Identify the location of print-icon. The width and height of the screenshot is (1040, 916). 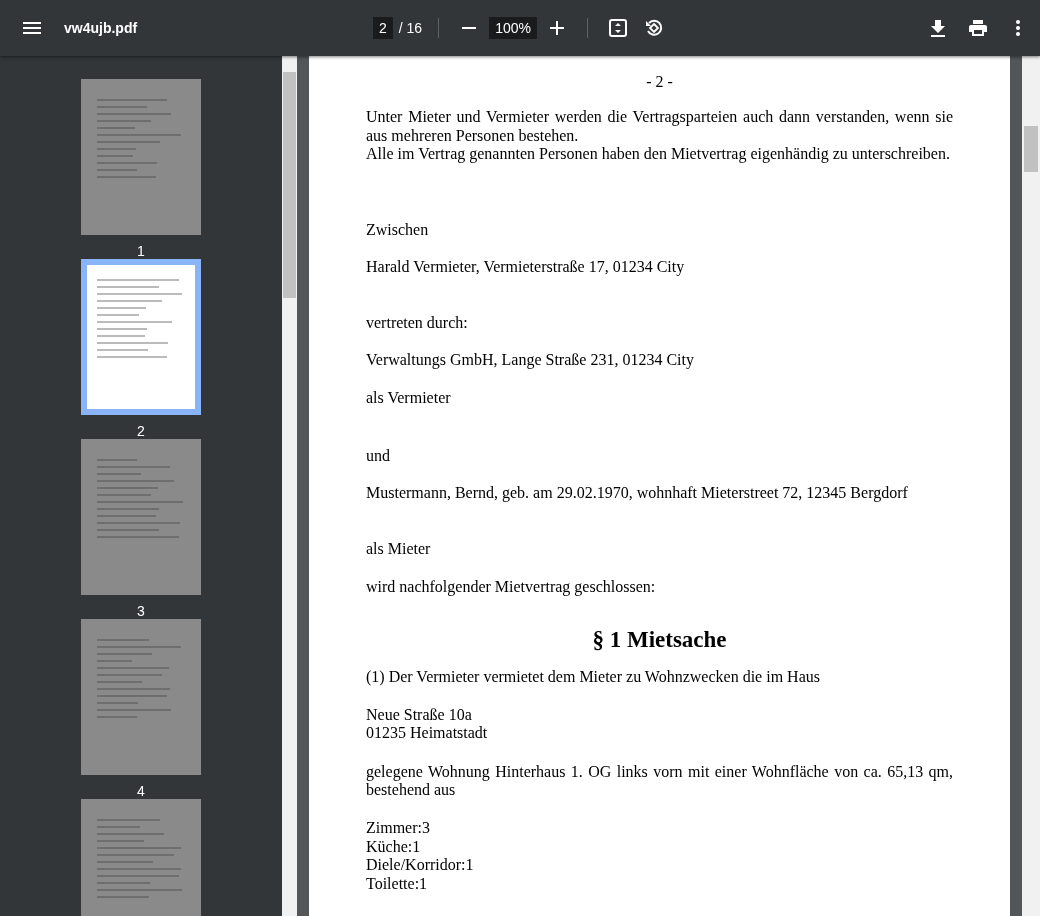
(978, 28).